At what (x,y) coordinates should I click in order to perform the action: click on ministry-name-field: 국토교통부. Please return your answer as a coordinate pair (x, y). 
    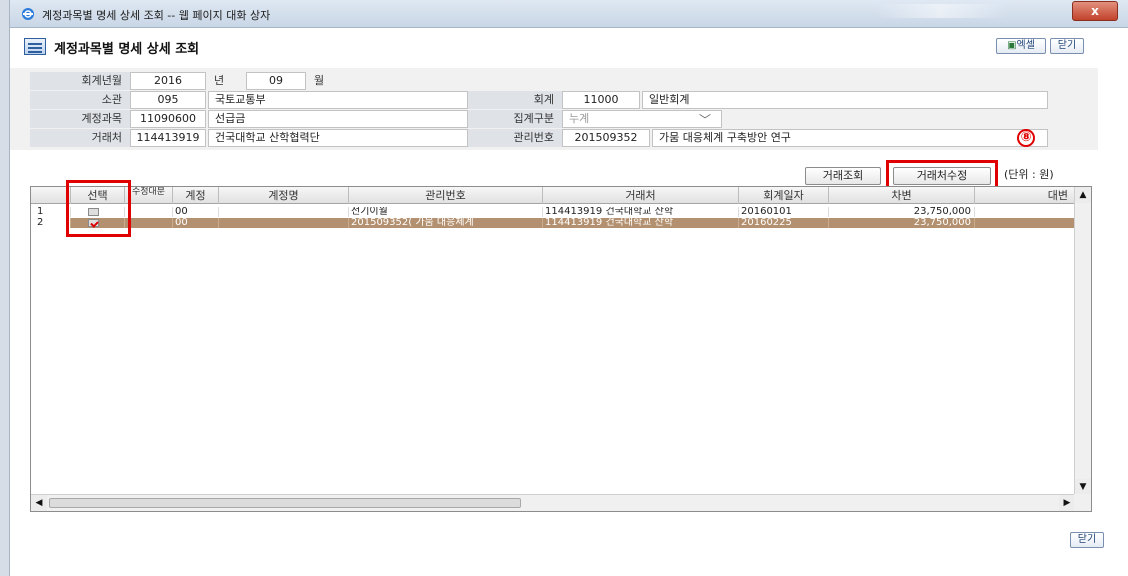
    Looking at the image, I should click on (338, 100).